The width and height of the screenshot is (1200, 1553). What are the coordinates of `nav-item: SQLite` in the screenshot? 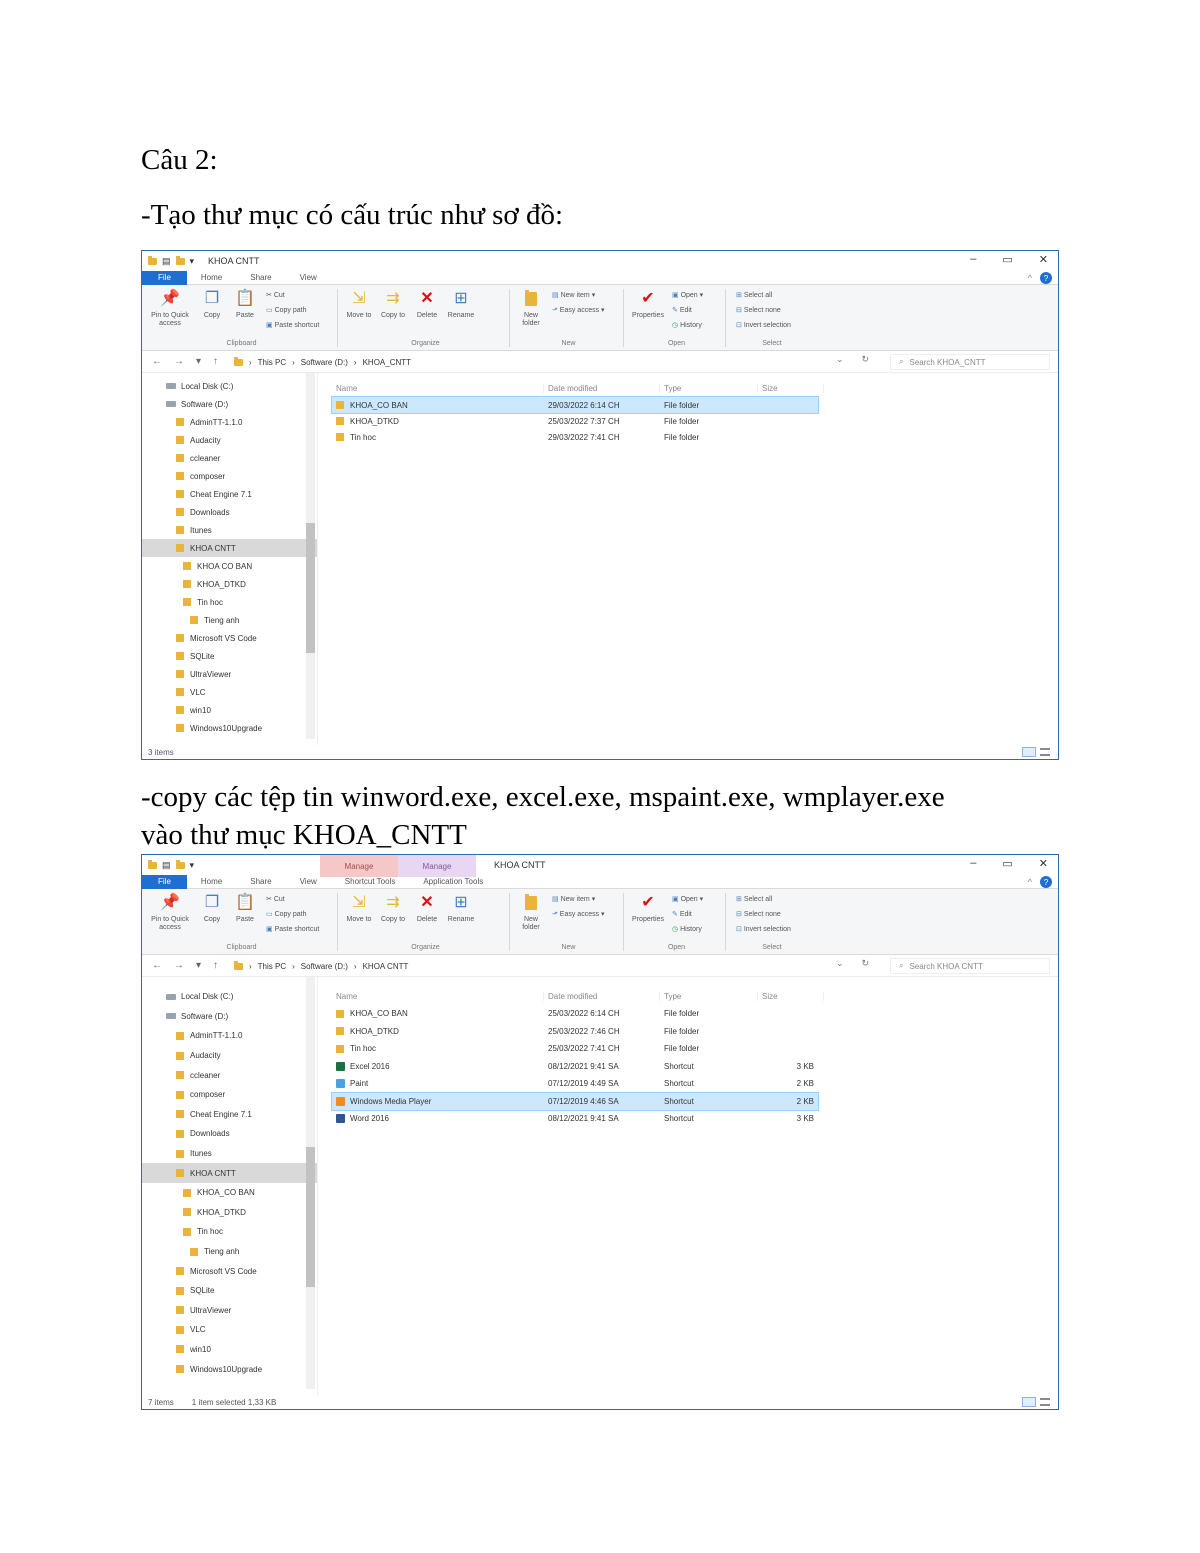 It's located at (229, 656).